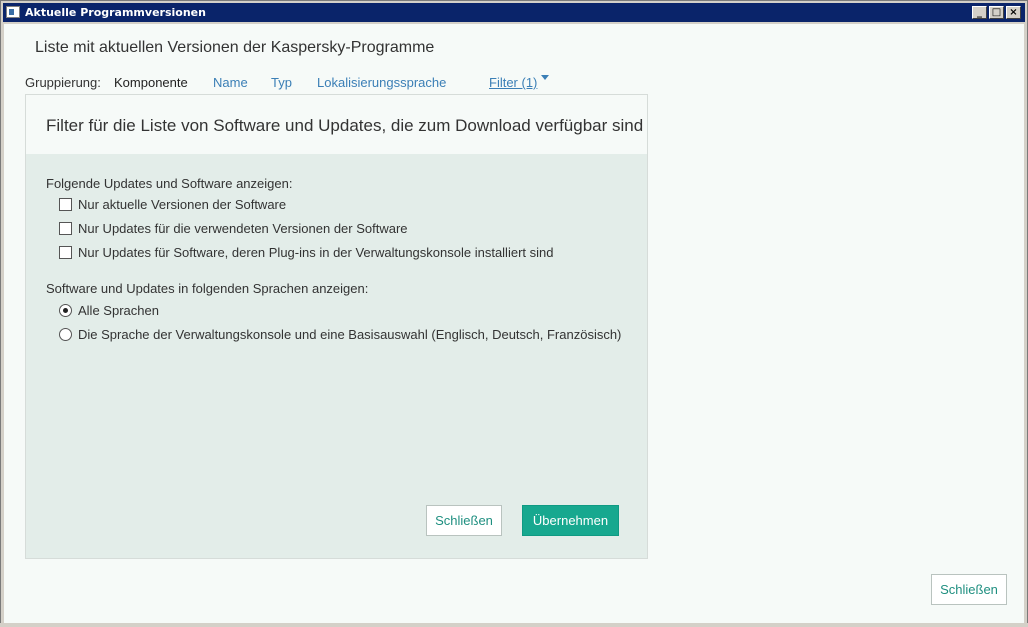  I want to click on title-bar: Aktuelle Programmversionen _ □ ×, so click(514, 12).